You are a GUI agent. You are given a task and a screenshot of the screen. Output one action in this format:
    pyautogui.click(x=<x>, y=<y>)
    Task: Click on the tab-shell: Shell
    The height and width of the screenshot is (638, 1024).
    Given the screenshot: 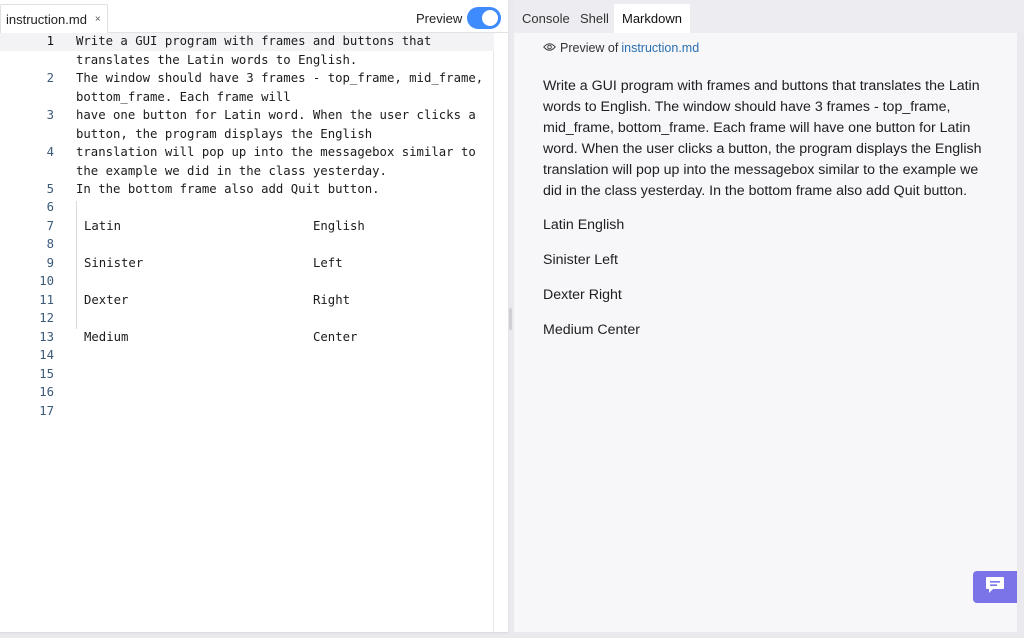 What is the action you would take?
    pyautogui.click(x=594, y=18)
    